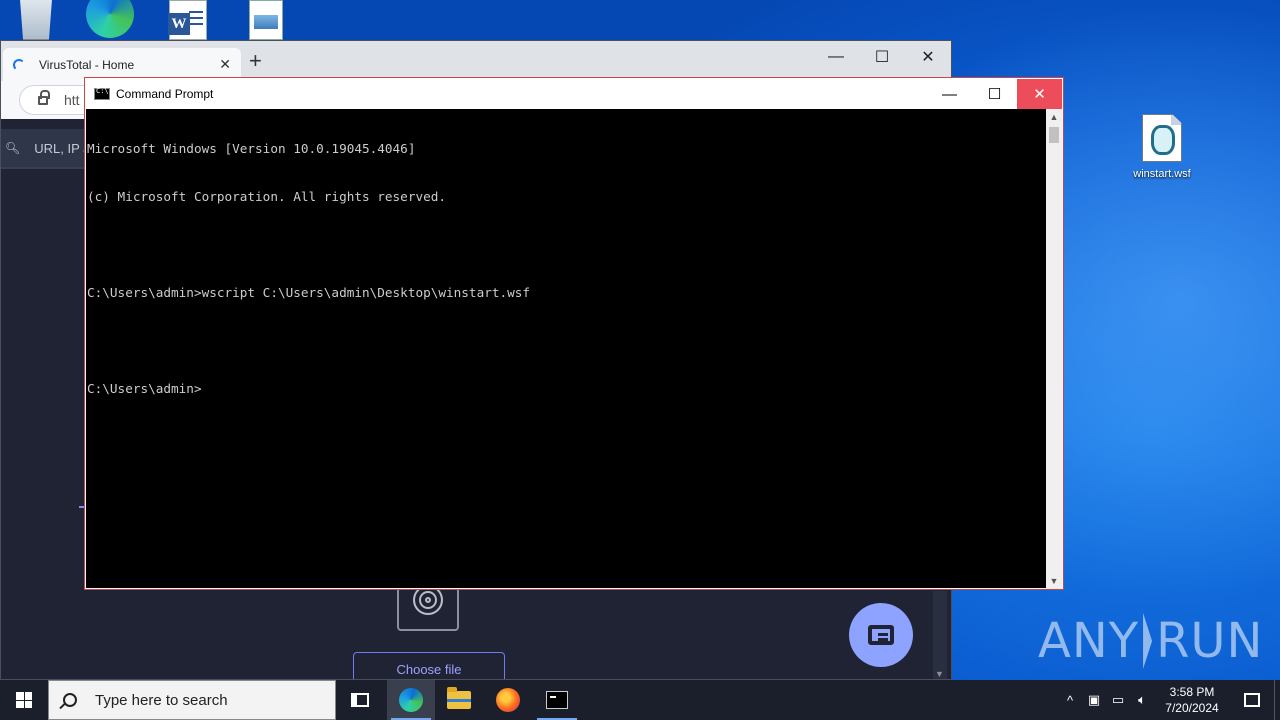  Describe the element at coordinates (1070, 700) in the screenshot. I see `show-hidden-icons-chevron-icon: ^` at that location.